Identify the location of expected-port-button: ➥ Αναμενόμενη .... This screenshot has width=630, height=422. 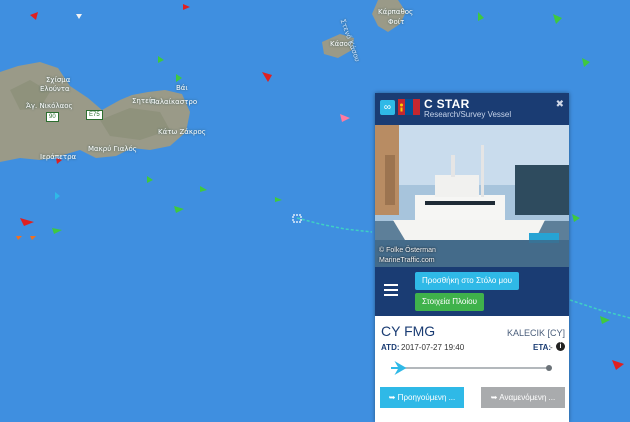
(523, 397).